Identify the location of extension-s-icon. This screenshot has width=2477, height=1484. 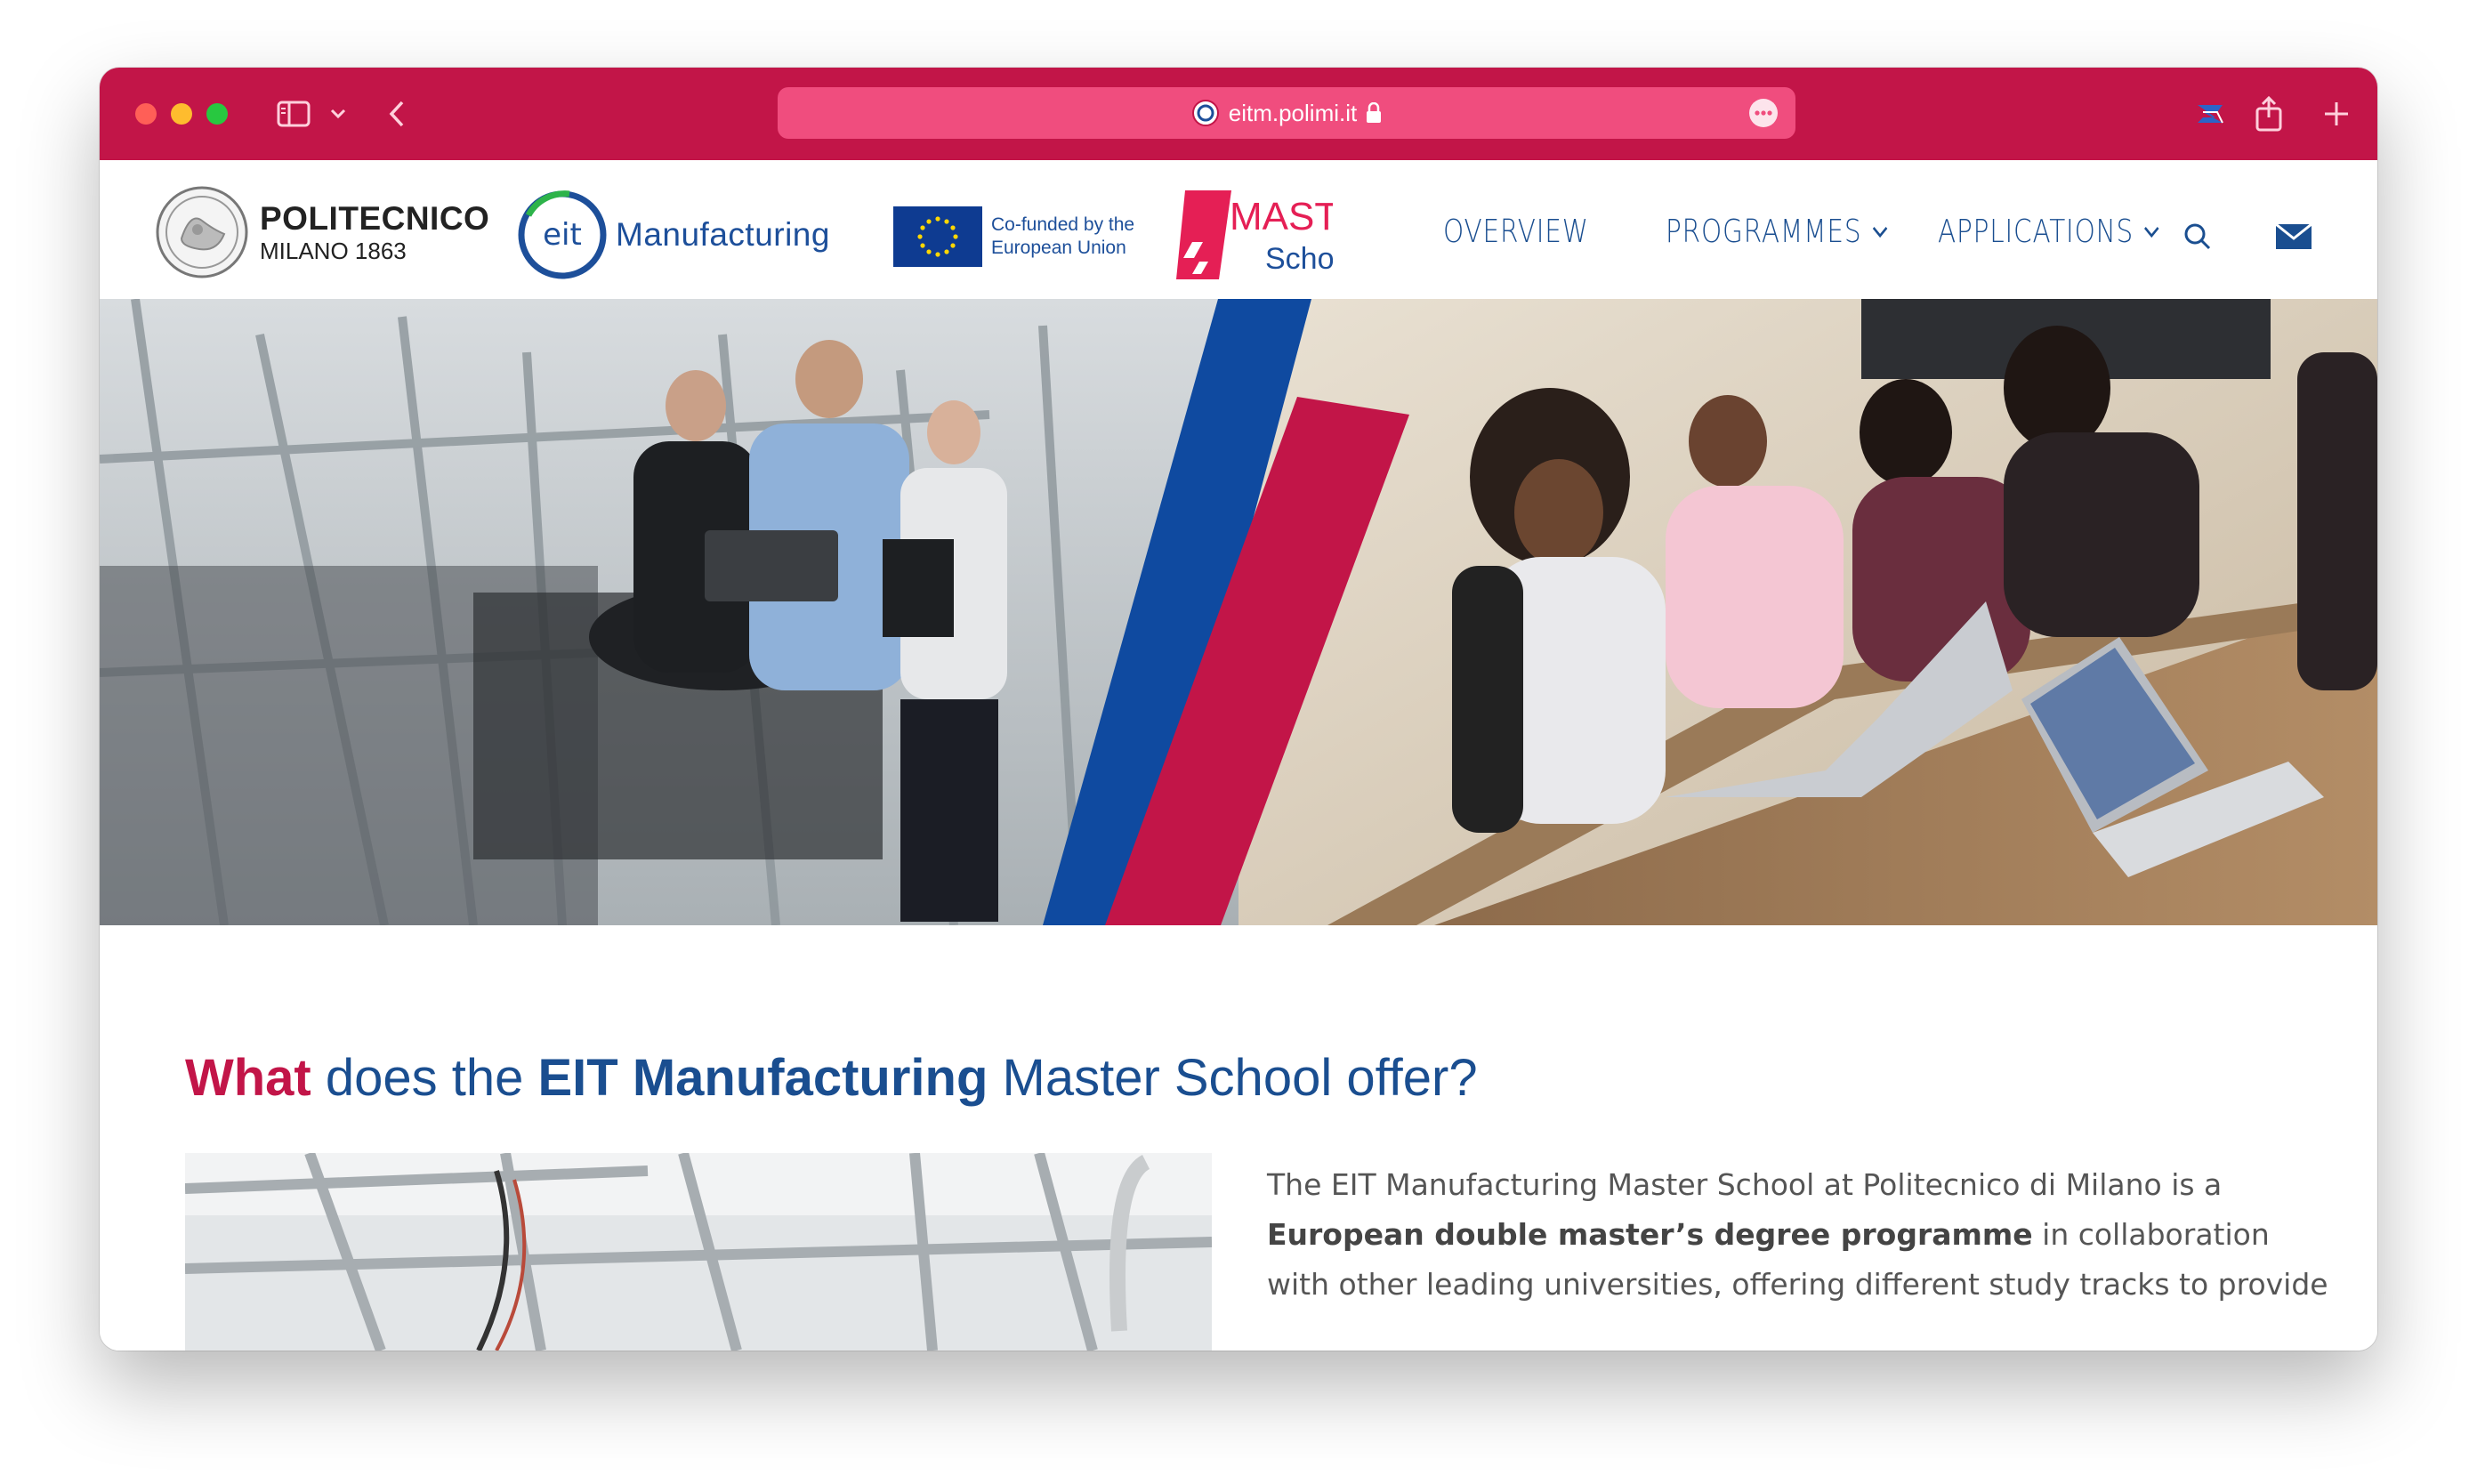
(2210, 115).